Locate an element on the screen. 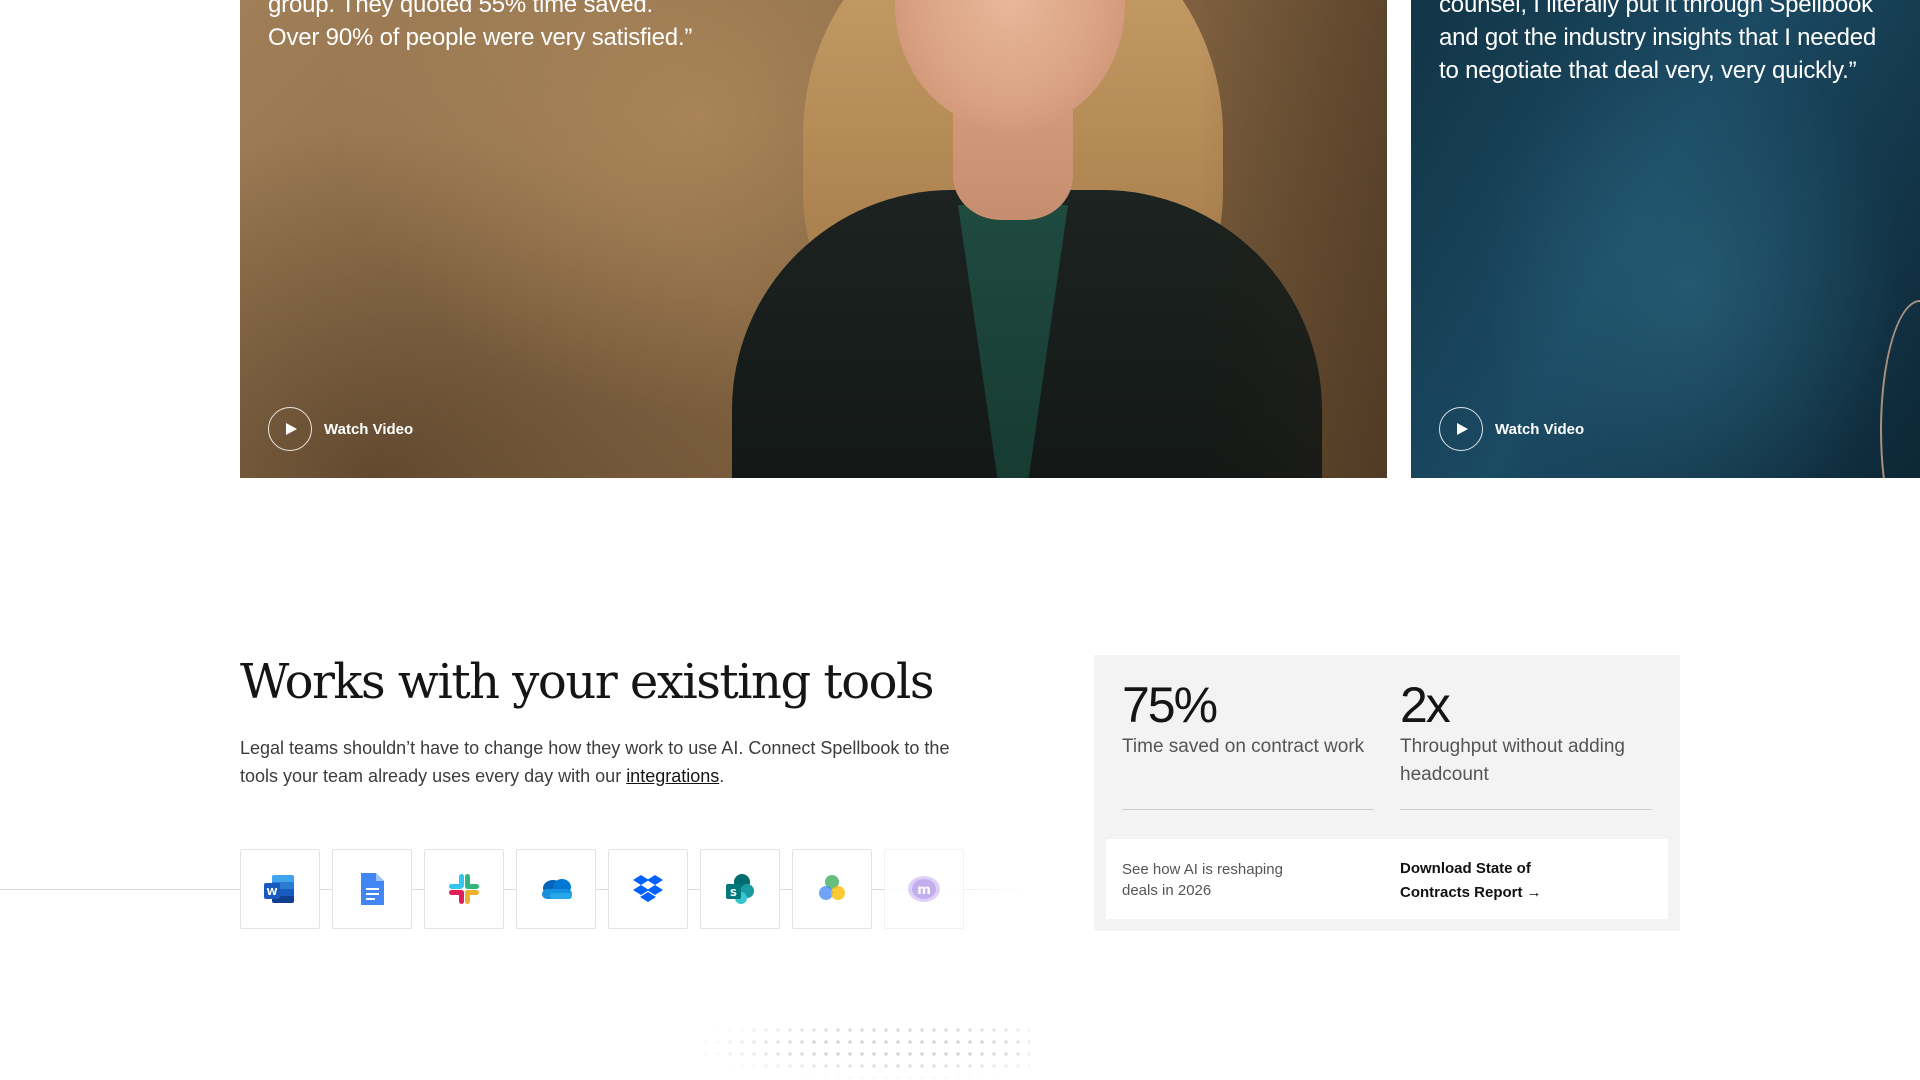 The image size is (1920, 1080). tool-tile-imanage: m is located at coordinates (924, 889).